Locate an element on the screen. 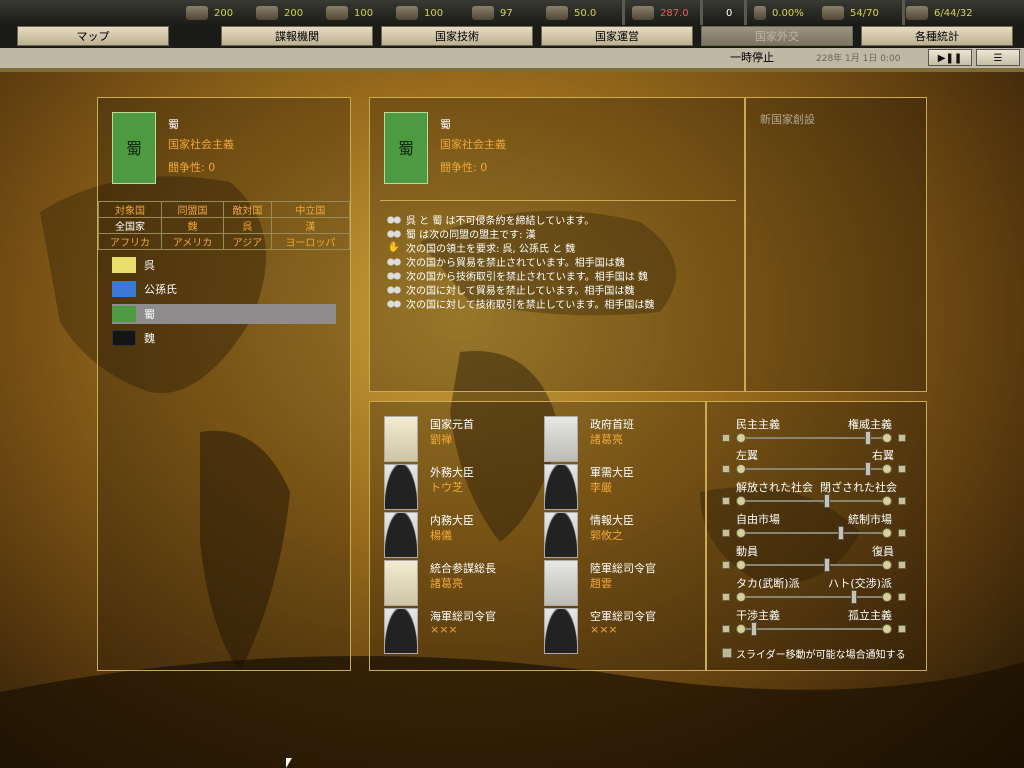 Image resolution: width=1024 pixels, height=768 pixels. notify-checkbox is located at coordinates (727, 653).